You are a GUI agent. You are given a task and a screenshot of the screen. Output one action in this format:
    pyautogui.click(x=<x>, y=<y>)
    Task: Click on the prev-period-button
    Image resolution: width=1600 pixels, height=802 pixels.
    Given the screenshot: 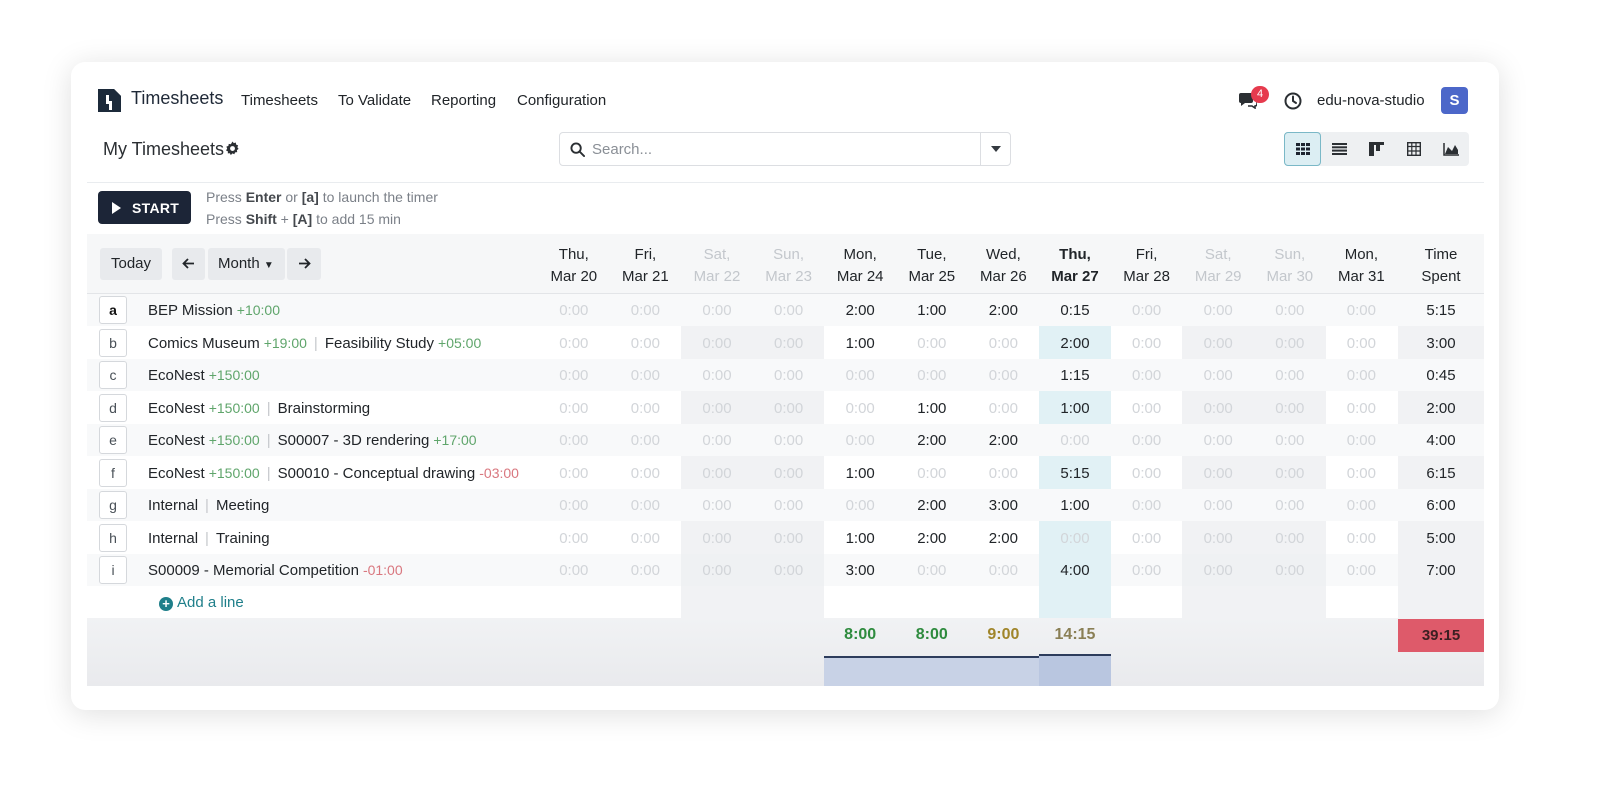 What is the action you would take?
    pyautogui.click(x=188, y=264)
    